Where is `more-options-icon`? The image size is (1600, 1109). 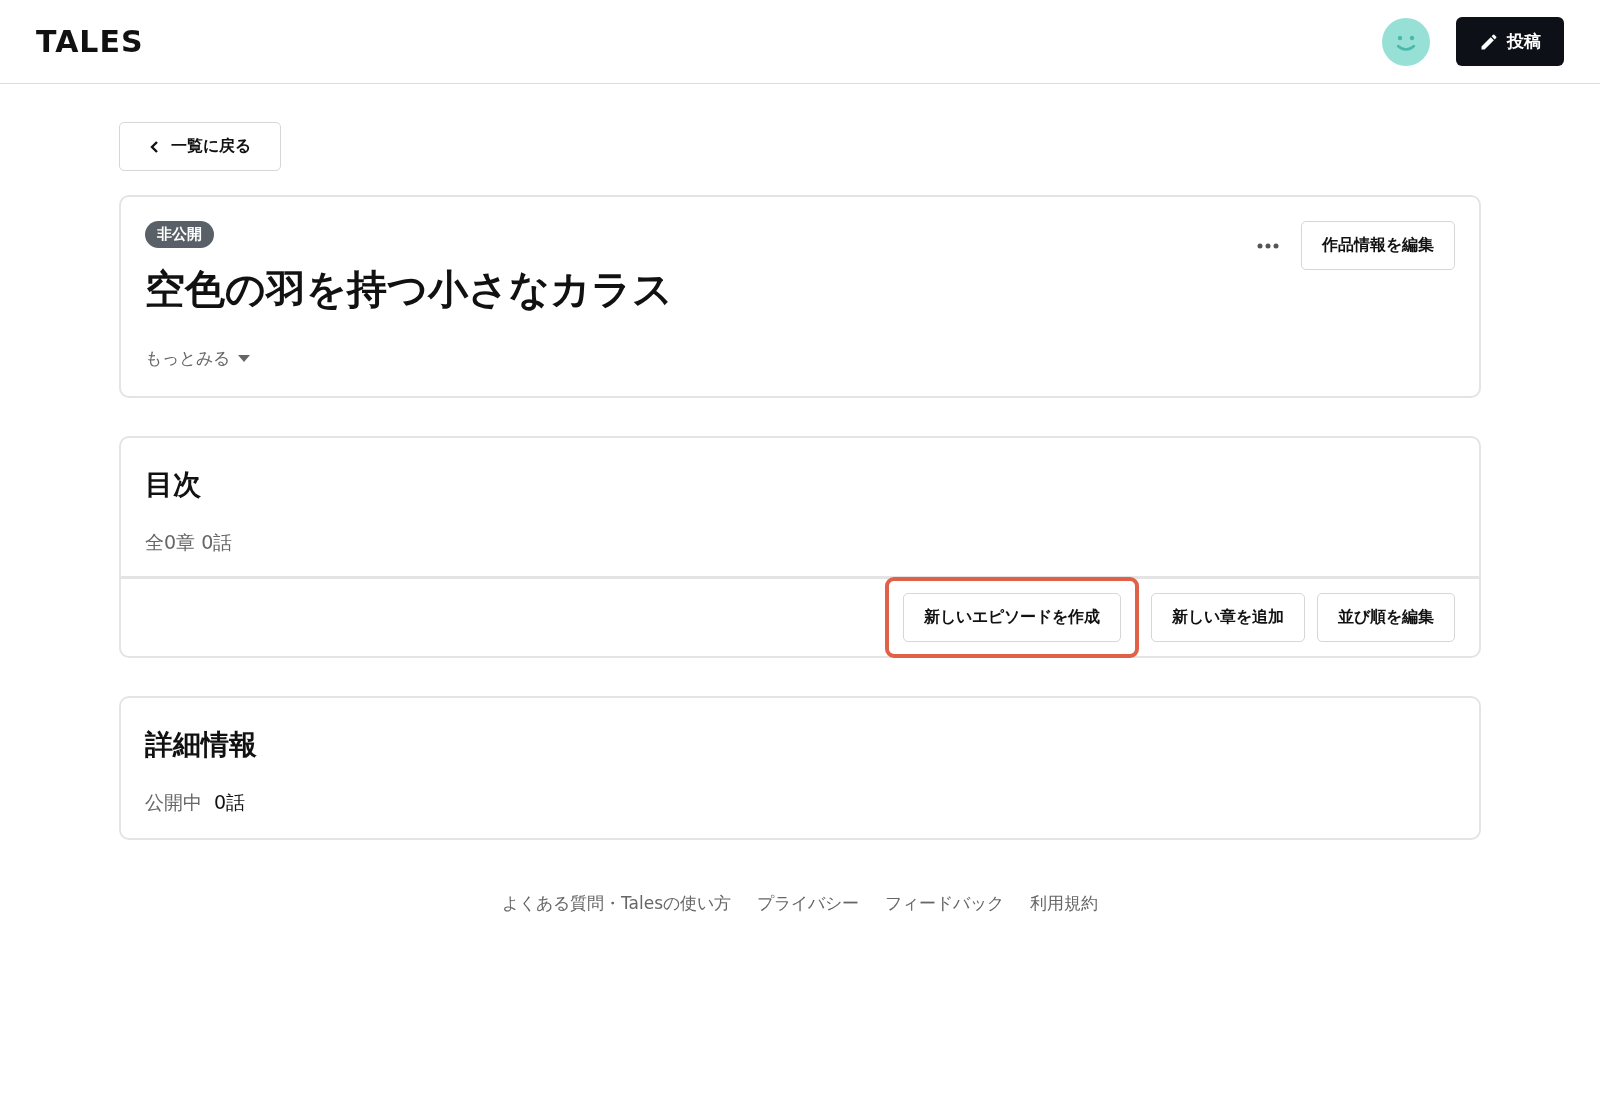
more-options-icon is located at coordinates (1268, 245).